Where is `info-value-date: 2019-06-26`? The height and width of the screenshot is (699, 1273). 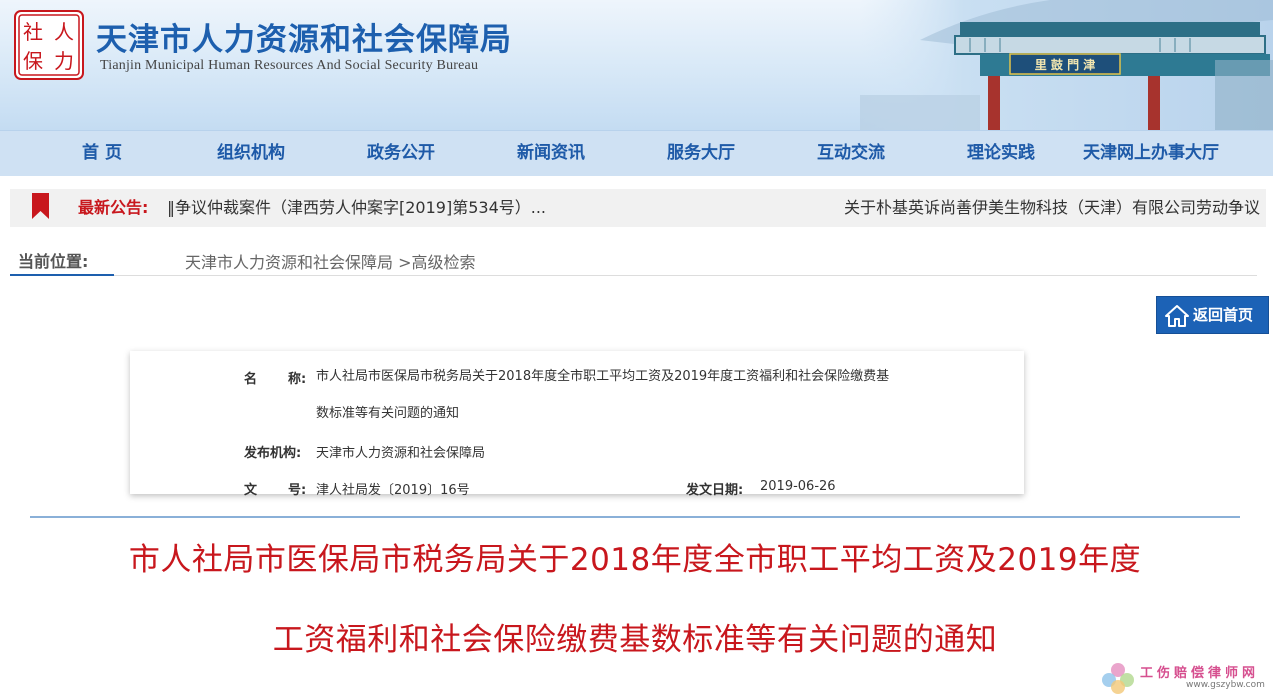 info-value-date: 2019-06-26 is located at coordinates (798, 486).